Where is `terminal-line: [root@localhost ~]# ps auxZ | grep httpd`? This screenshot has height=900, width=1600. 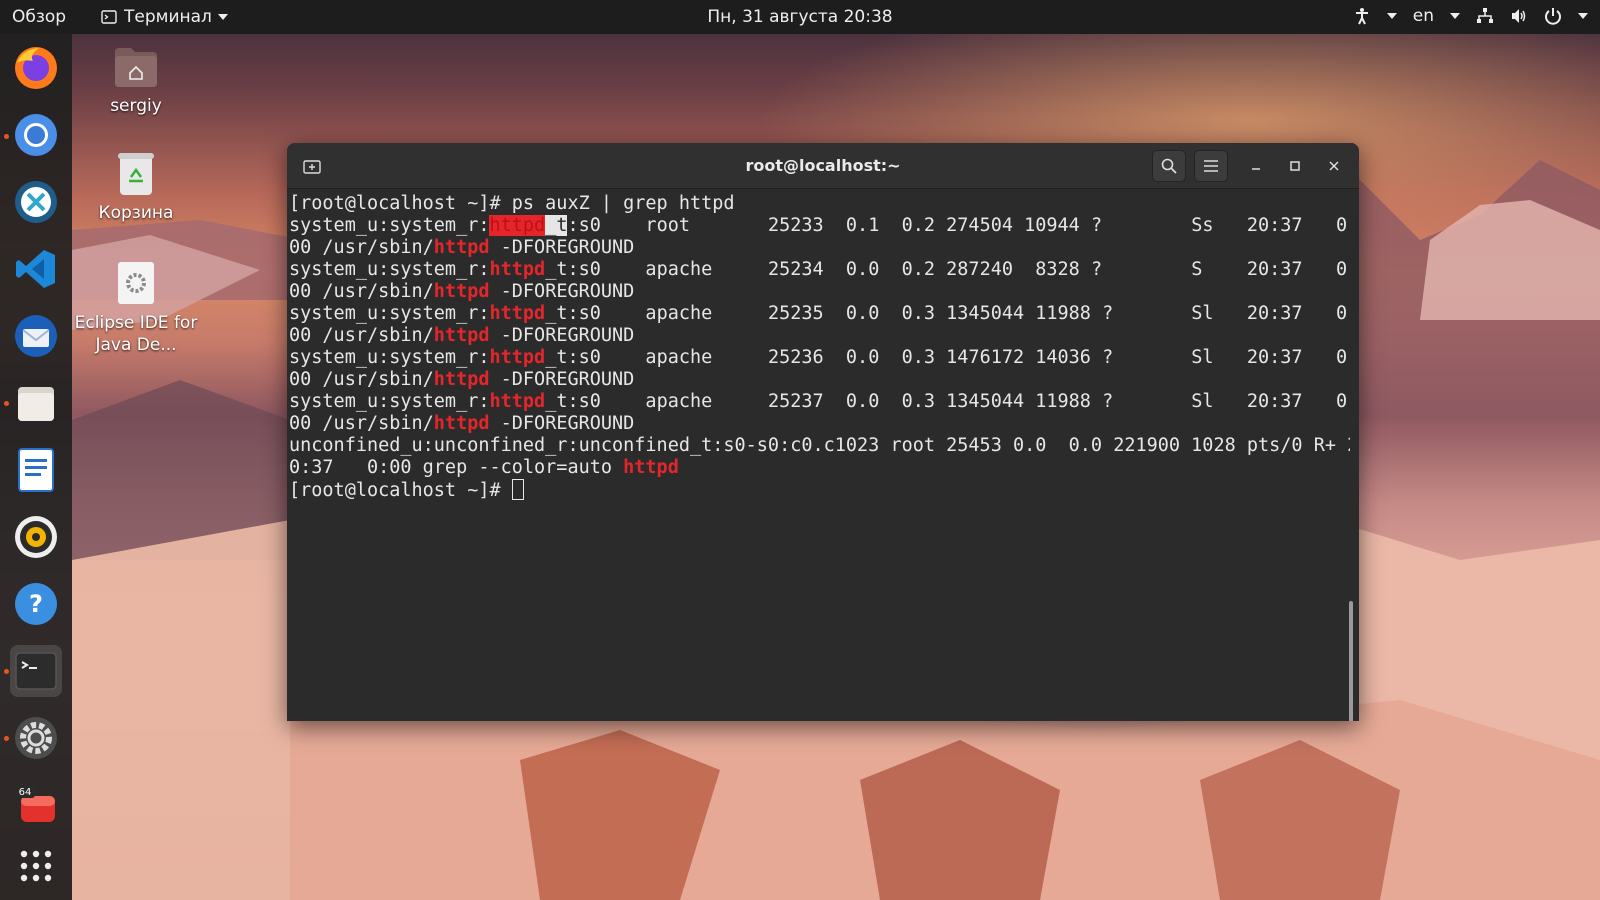
terminal-line: [root@localhost ~]# ps auxZ | grep httpd is located at coordinates (818, 204).